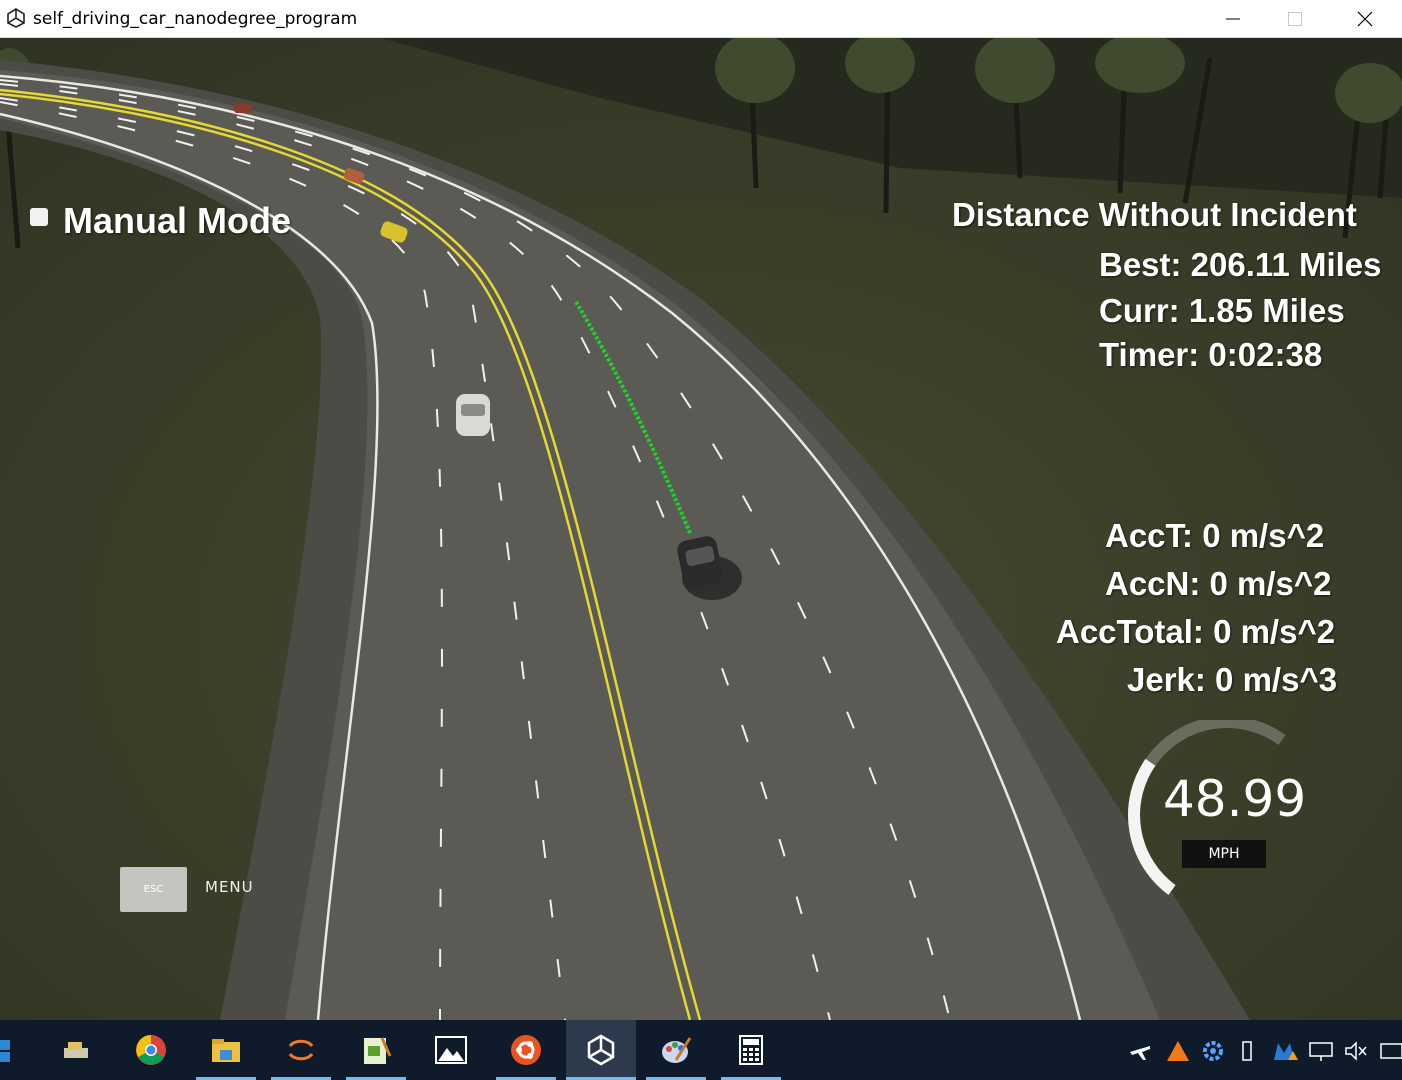 The image size is (1402, 1080). Describe the element at coordinates (195, 19) in the screenshot. I see `window-title: self_driving_car_nanodegree_program` at that location.